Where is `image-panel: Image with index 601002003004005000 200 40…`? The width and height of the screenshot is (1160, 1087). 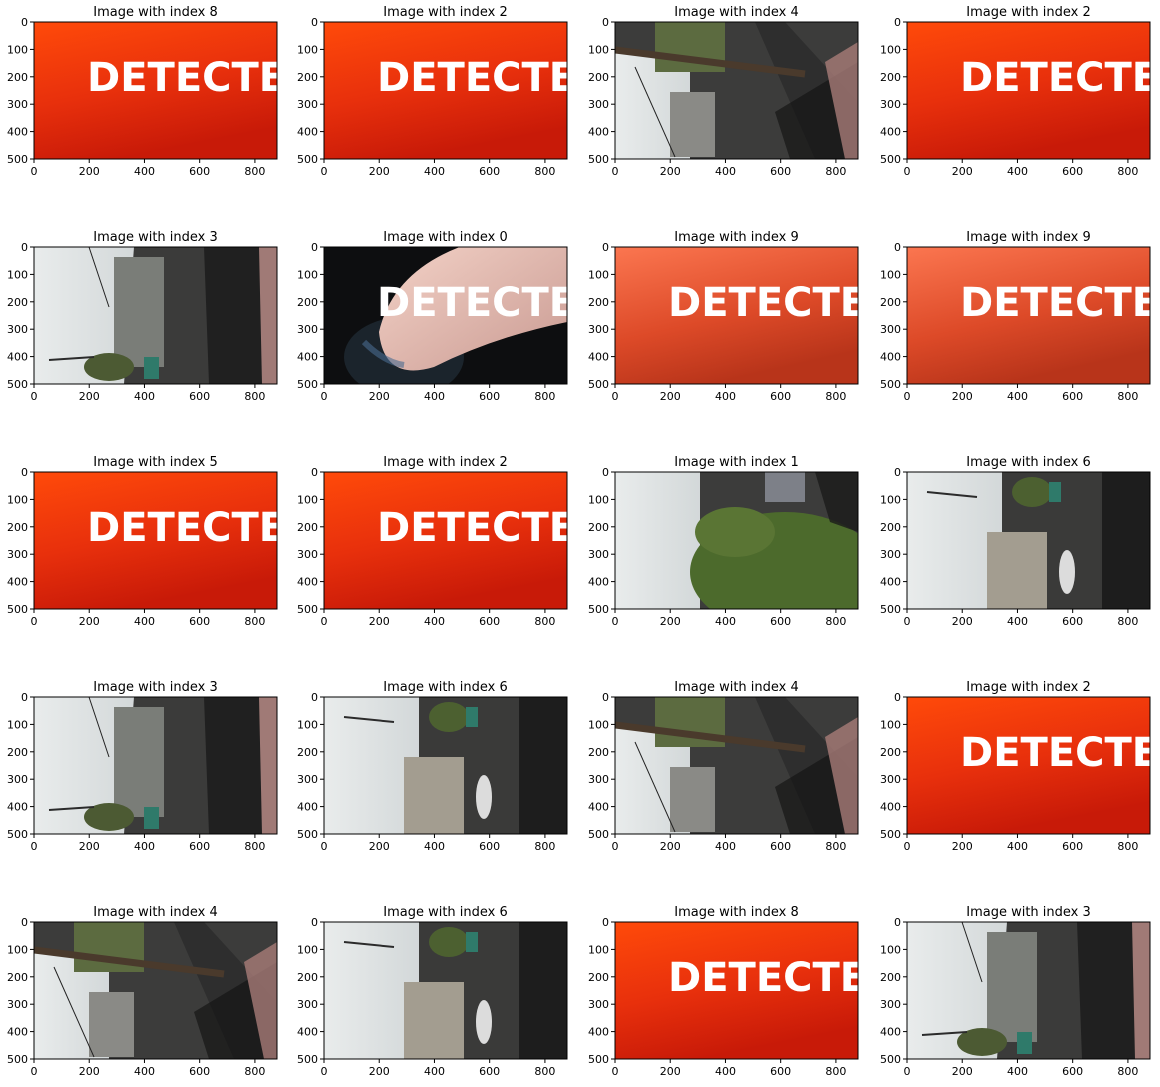 image-panel: Image with index 601002003004005000 200 40… is located at coordinates (432, 991).